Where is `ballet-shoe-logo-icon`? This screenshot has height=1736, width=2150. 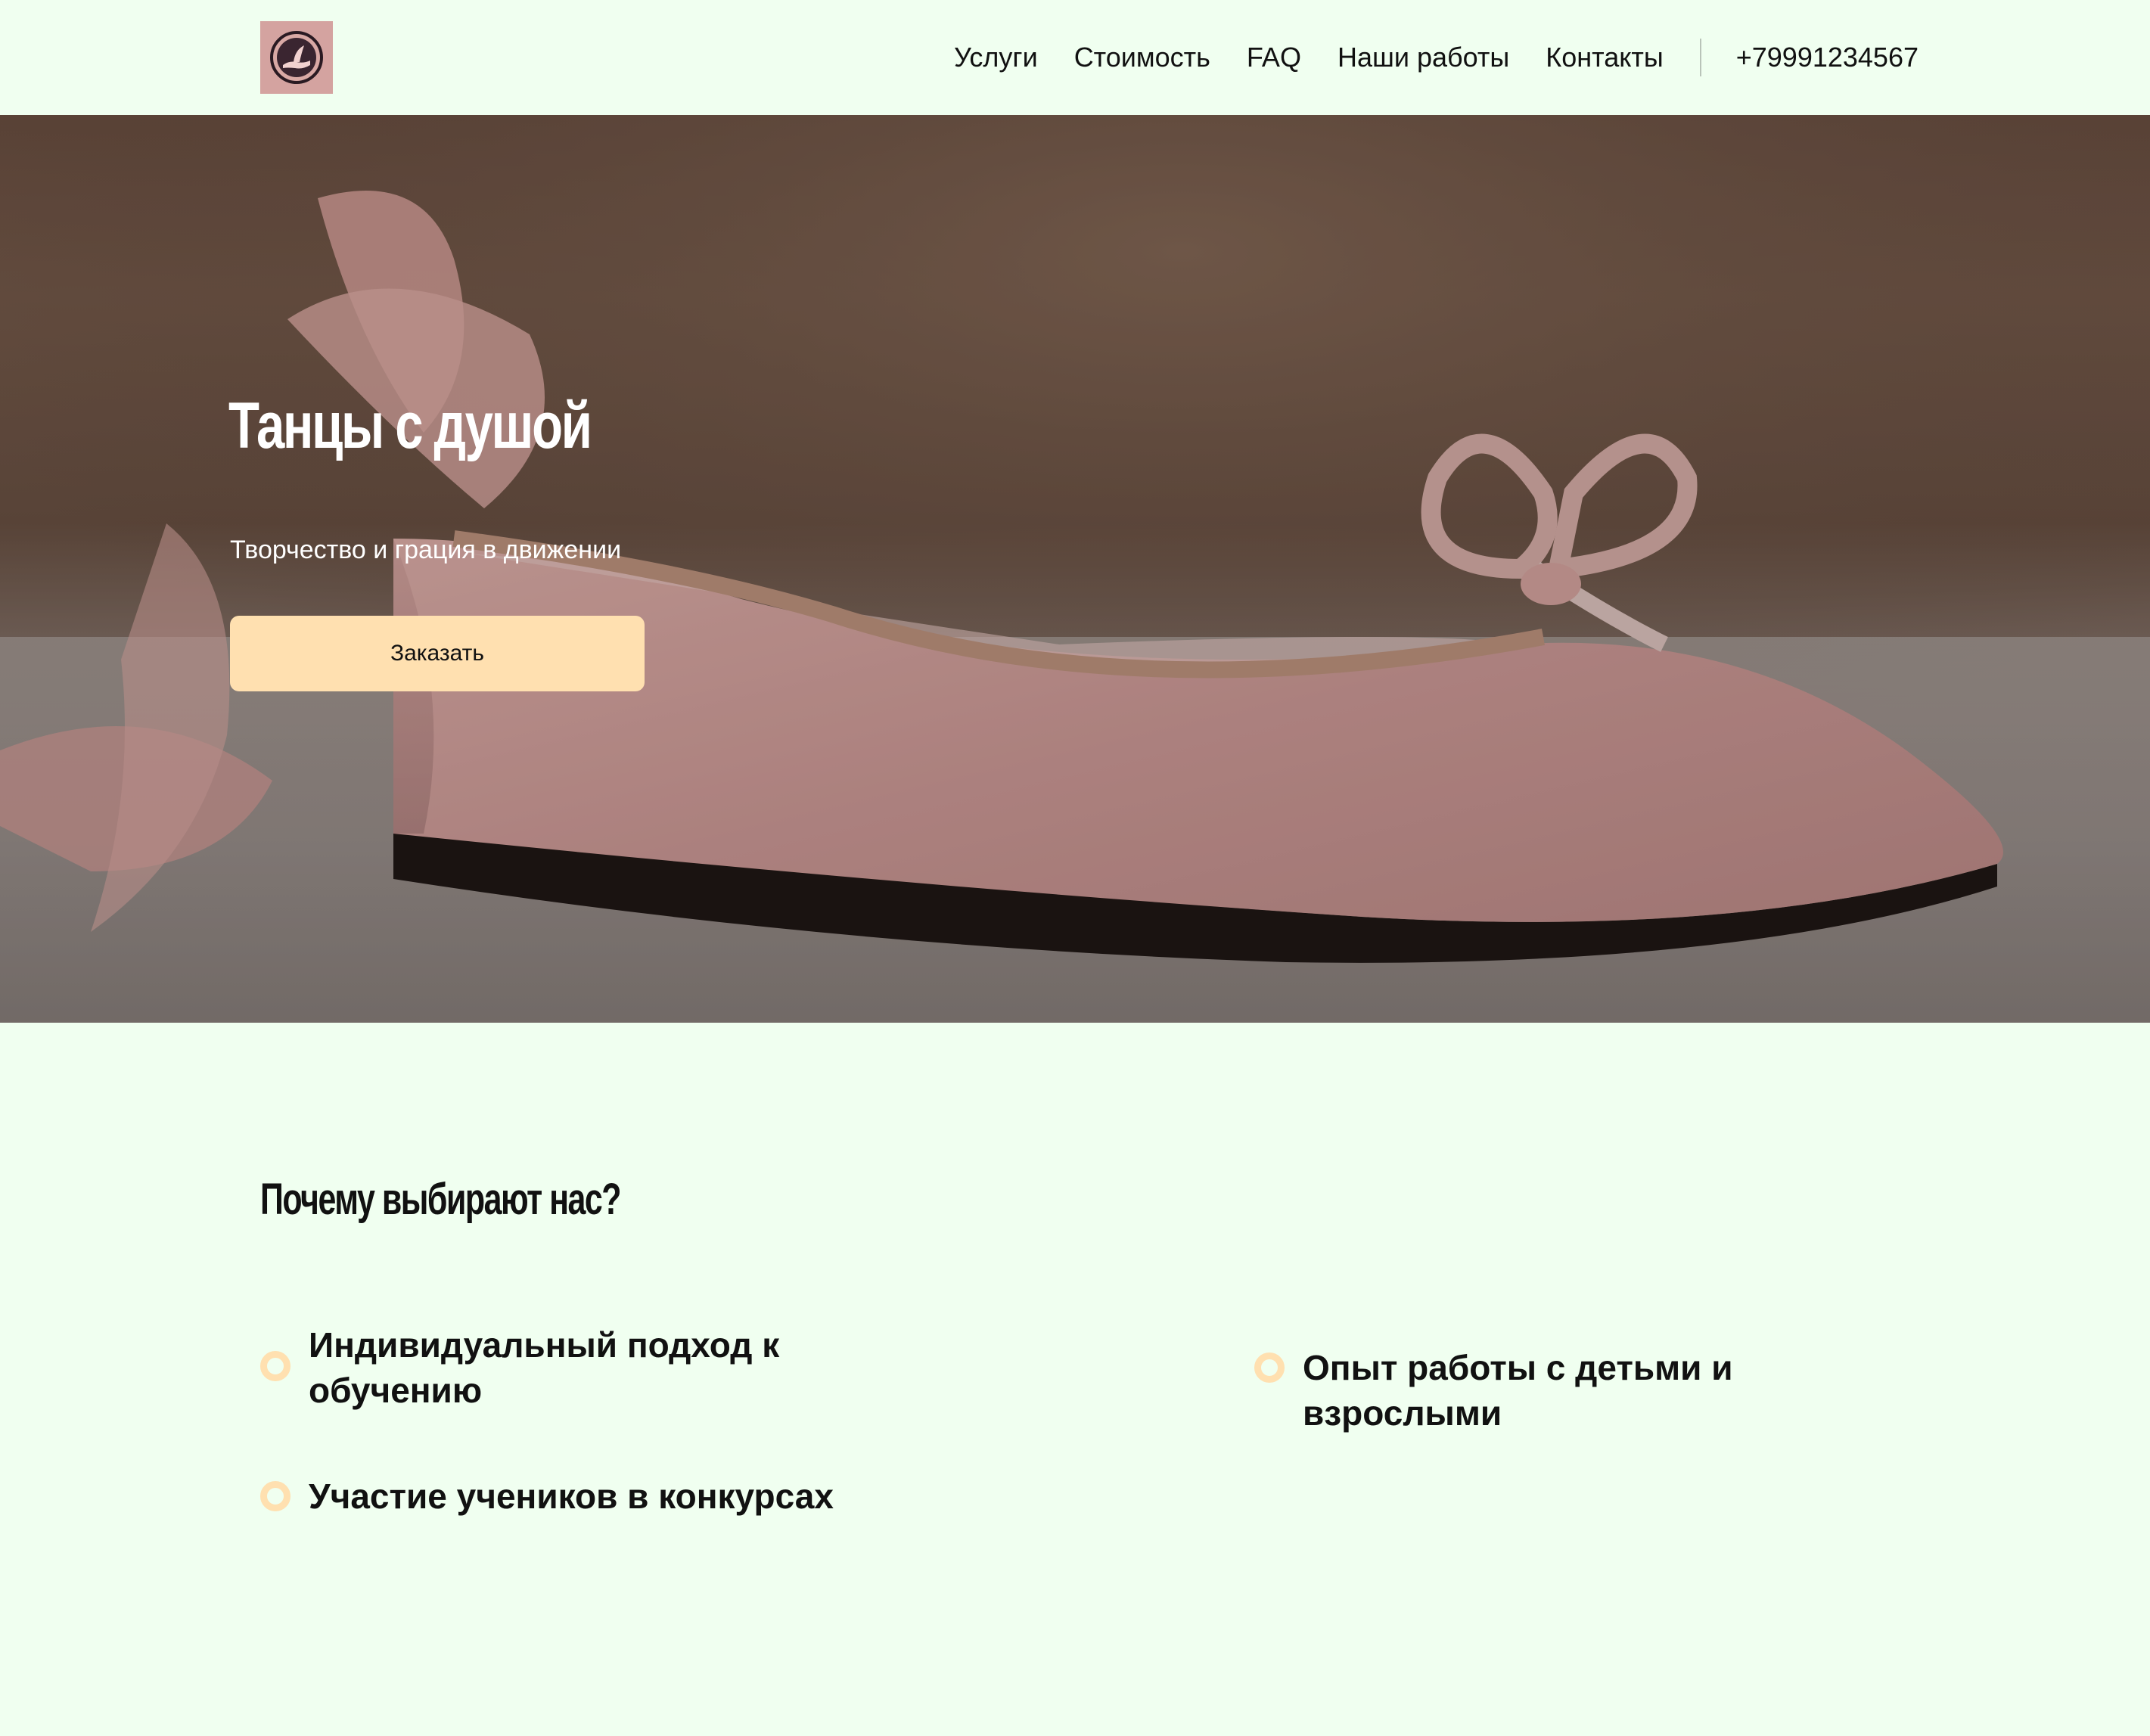
ballet-shoe-logo-icon is located at coordinates (296, 57).